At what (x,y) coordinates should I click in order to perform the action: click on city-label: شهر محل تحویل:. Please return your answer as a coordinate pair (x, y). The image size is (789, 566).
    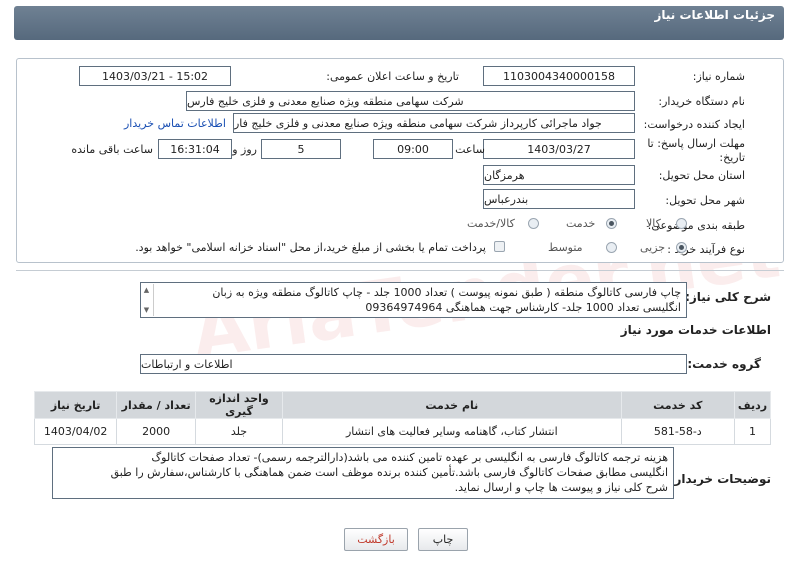
    Looking at the image, I should click on (705, 200).